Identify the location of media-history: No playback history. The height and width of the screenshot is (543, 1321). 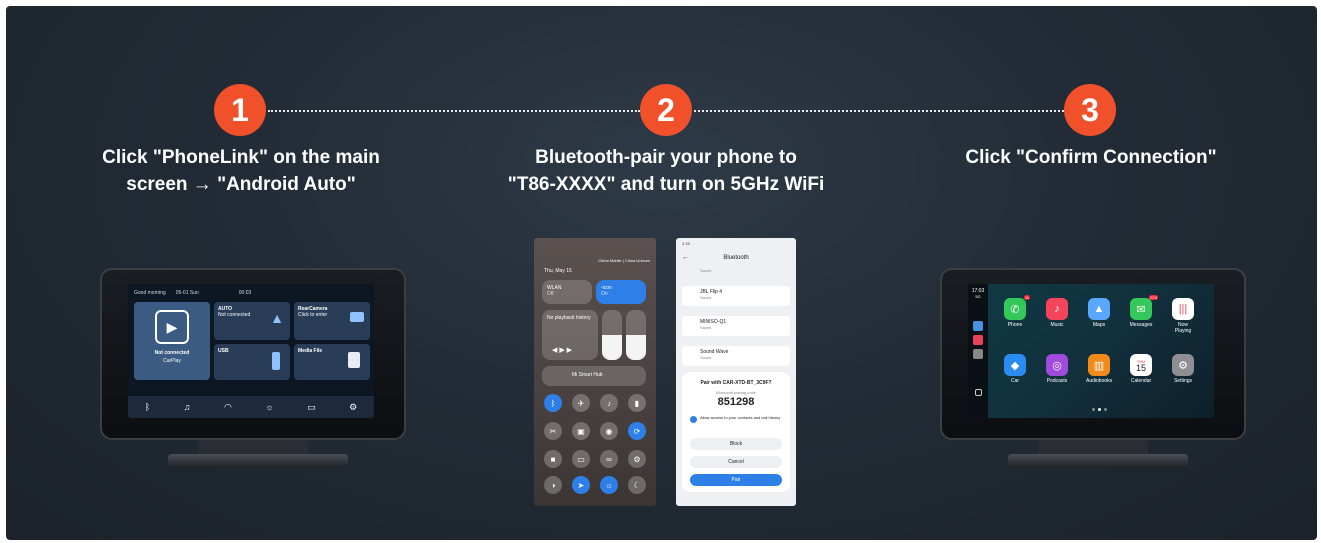
(569, 318).